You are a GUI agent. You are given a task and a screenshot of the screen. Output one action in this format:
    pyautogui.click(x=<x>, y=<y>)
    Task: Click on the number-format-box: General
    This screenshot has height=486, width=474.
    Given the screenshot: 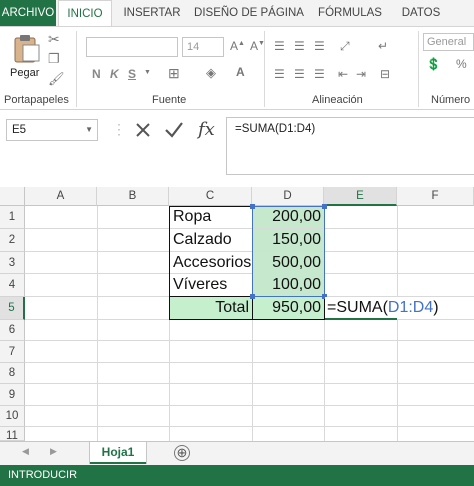 What is the action you would take?
    pyautogui.click(x=448, y=42)
    